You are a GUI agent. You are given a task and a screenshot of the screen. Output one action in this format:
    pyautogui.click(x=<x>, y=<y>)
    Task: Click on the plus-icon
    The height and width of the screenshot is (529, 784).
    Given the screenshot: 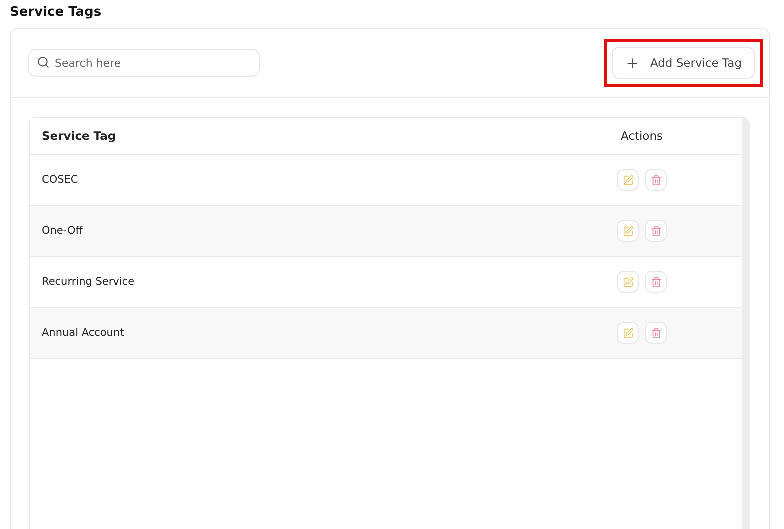 What is the action you would take?
    pyautogui.click(x=632, y=63)
    